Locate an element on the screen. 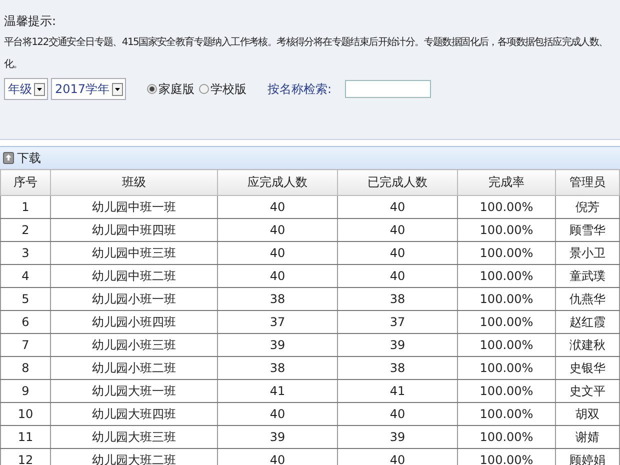 The width and height of the screenshot is (620, 465). table-cell: 幼儿园中班二班 is located at coordinates (134, 276).